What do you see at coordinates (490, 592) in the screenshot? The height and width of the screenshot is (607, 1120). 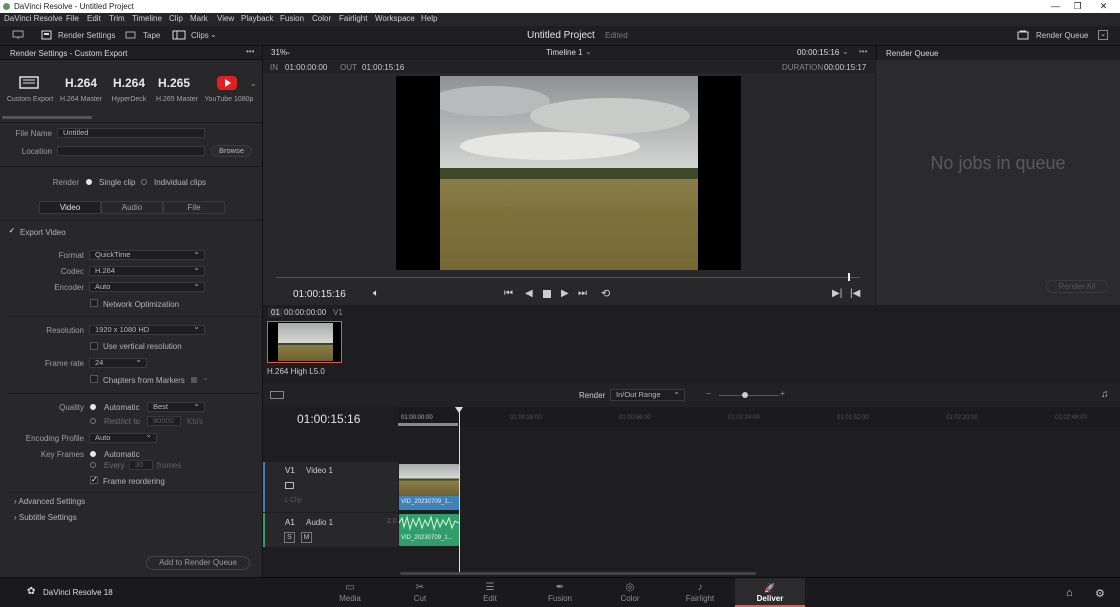 I see `page-edit: ☰ Edit` at bounding box center [490, 592].